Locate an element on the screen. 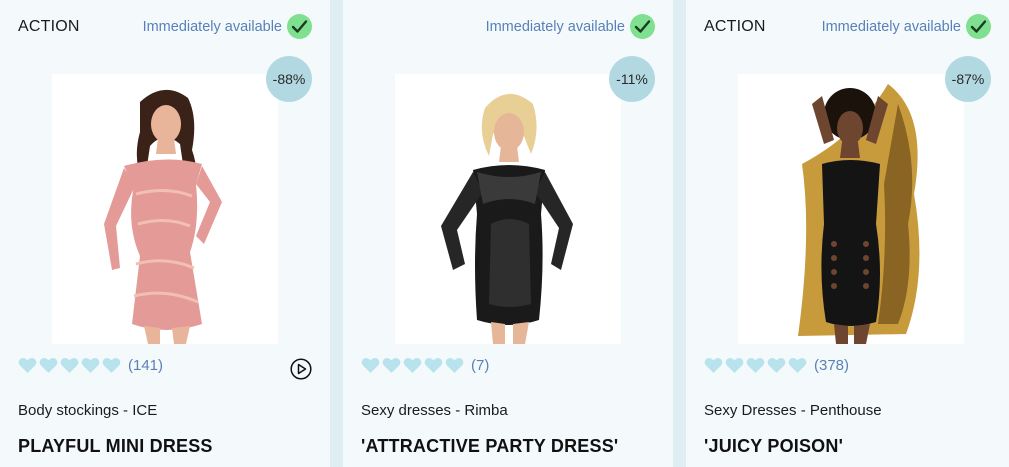  product-category: Sexy dresses - Rimba is located at coordinates (434, 410).